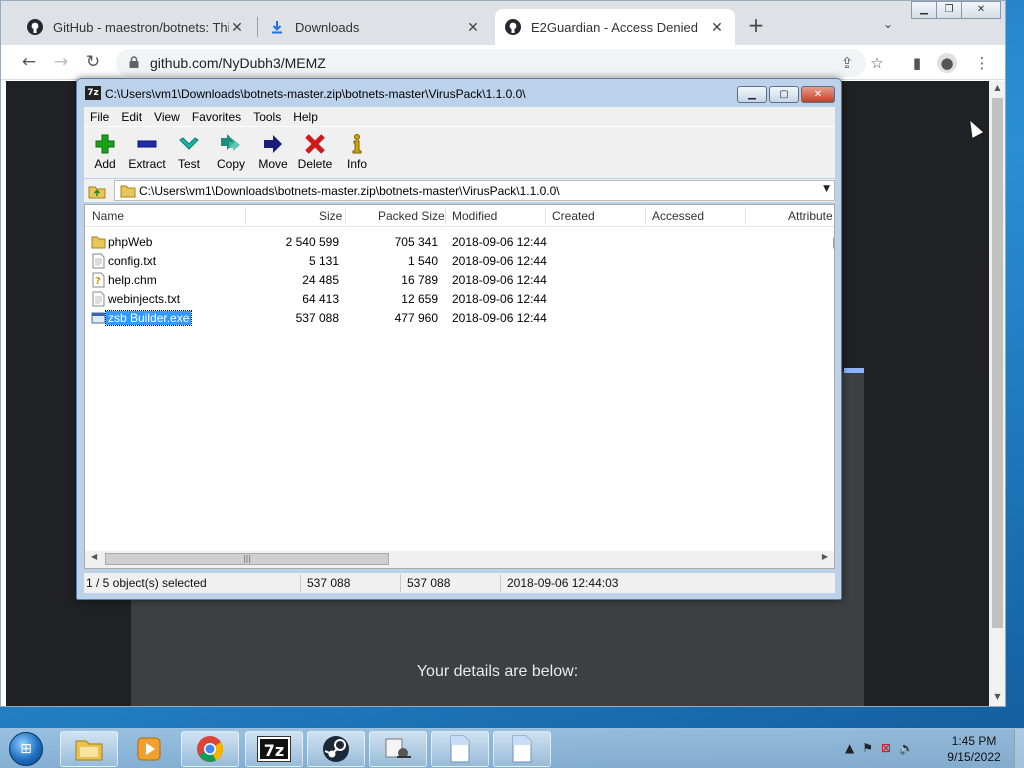  What do you see at coordinates (94, 556) in the screenshot?
I see `scroll-left-icon: ◀` at bounding box center [94, 556].